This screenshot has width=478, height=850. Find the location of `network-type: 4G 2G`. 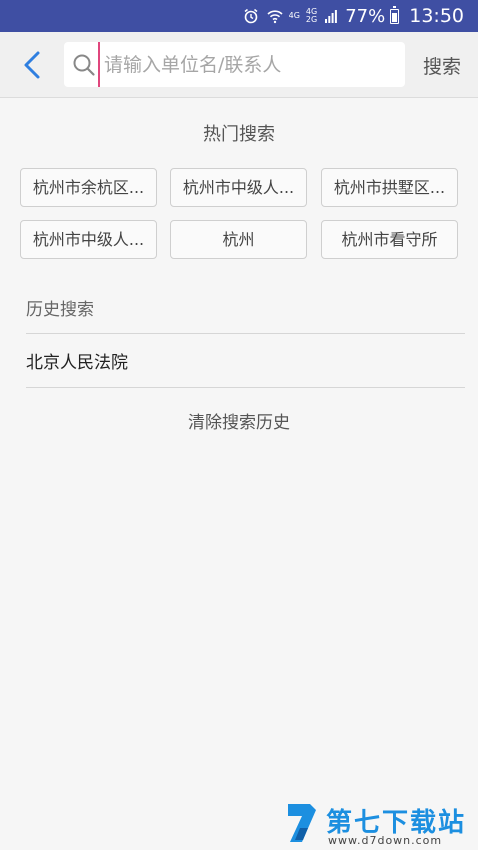

network-type: 4G 2G is located at coordinates (311, 16).